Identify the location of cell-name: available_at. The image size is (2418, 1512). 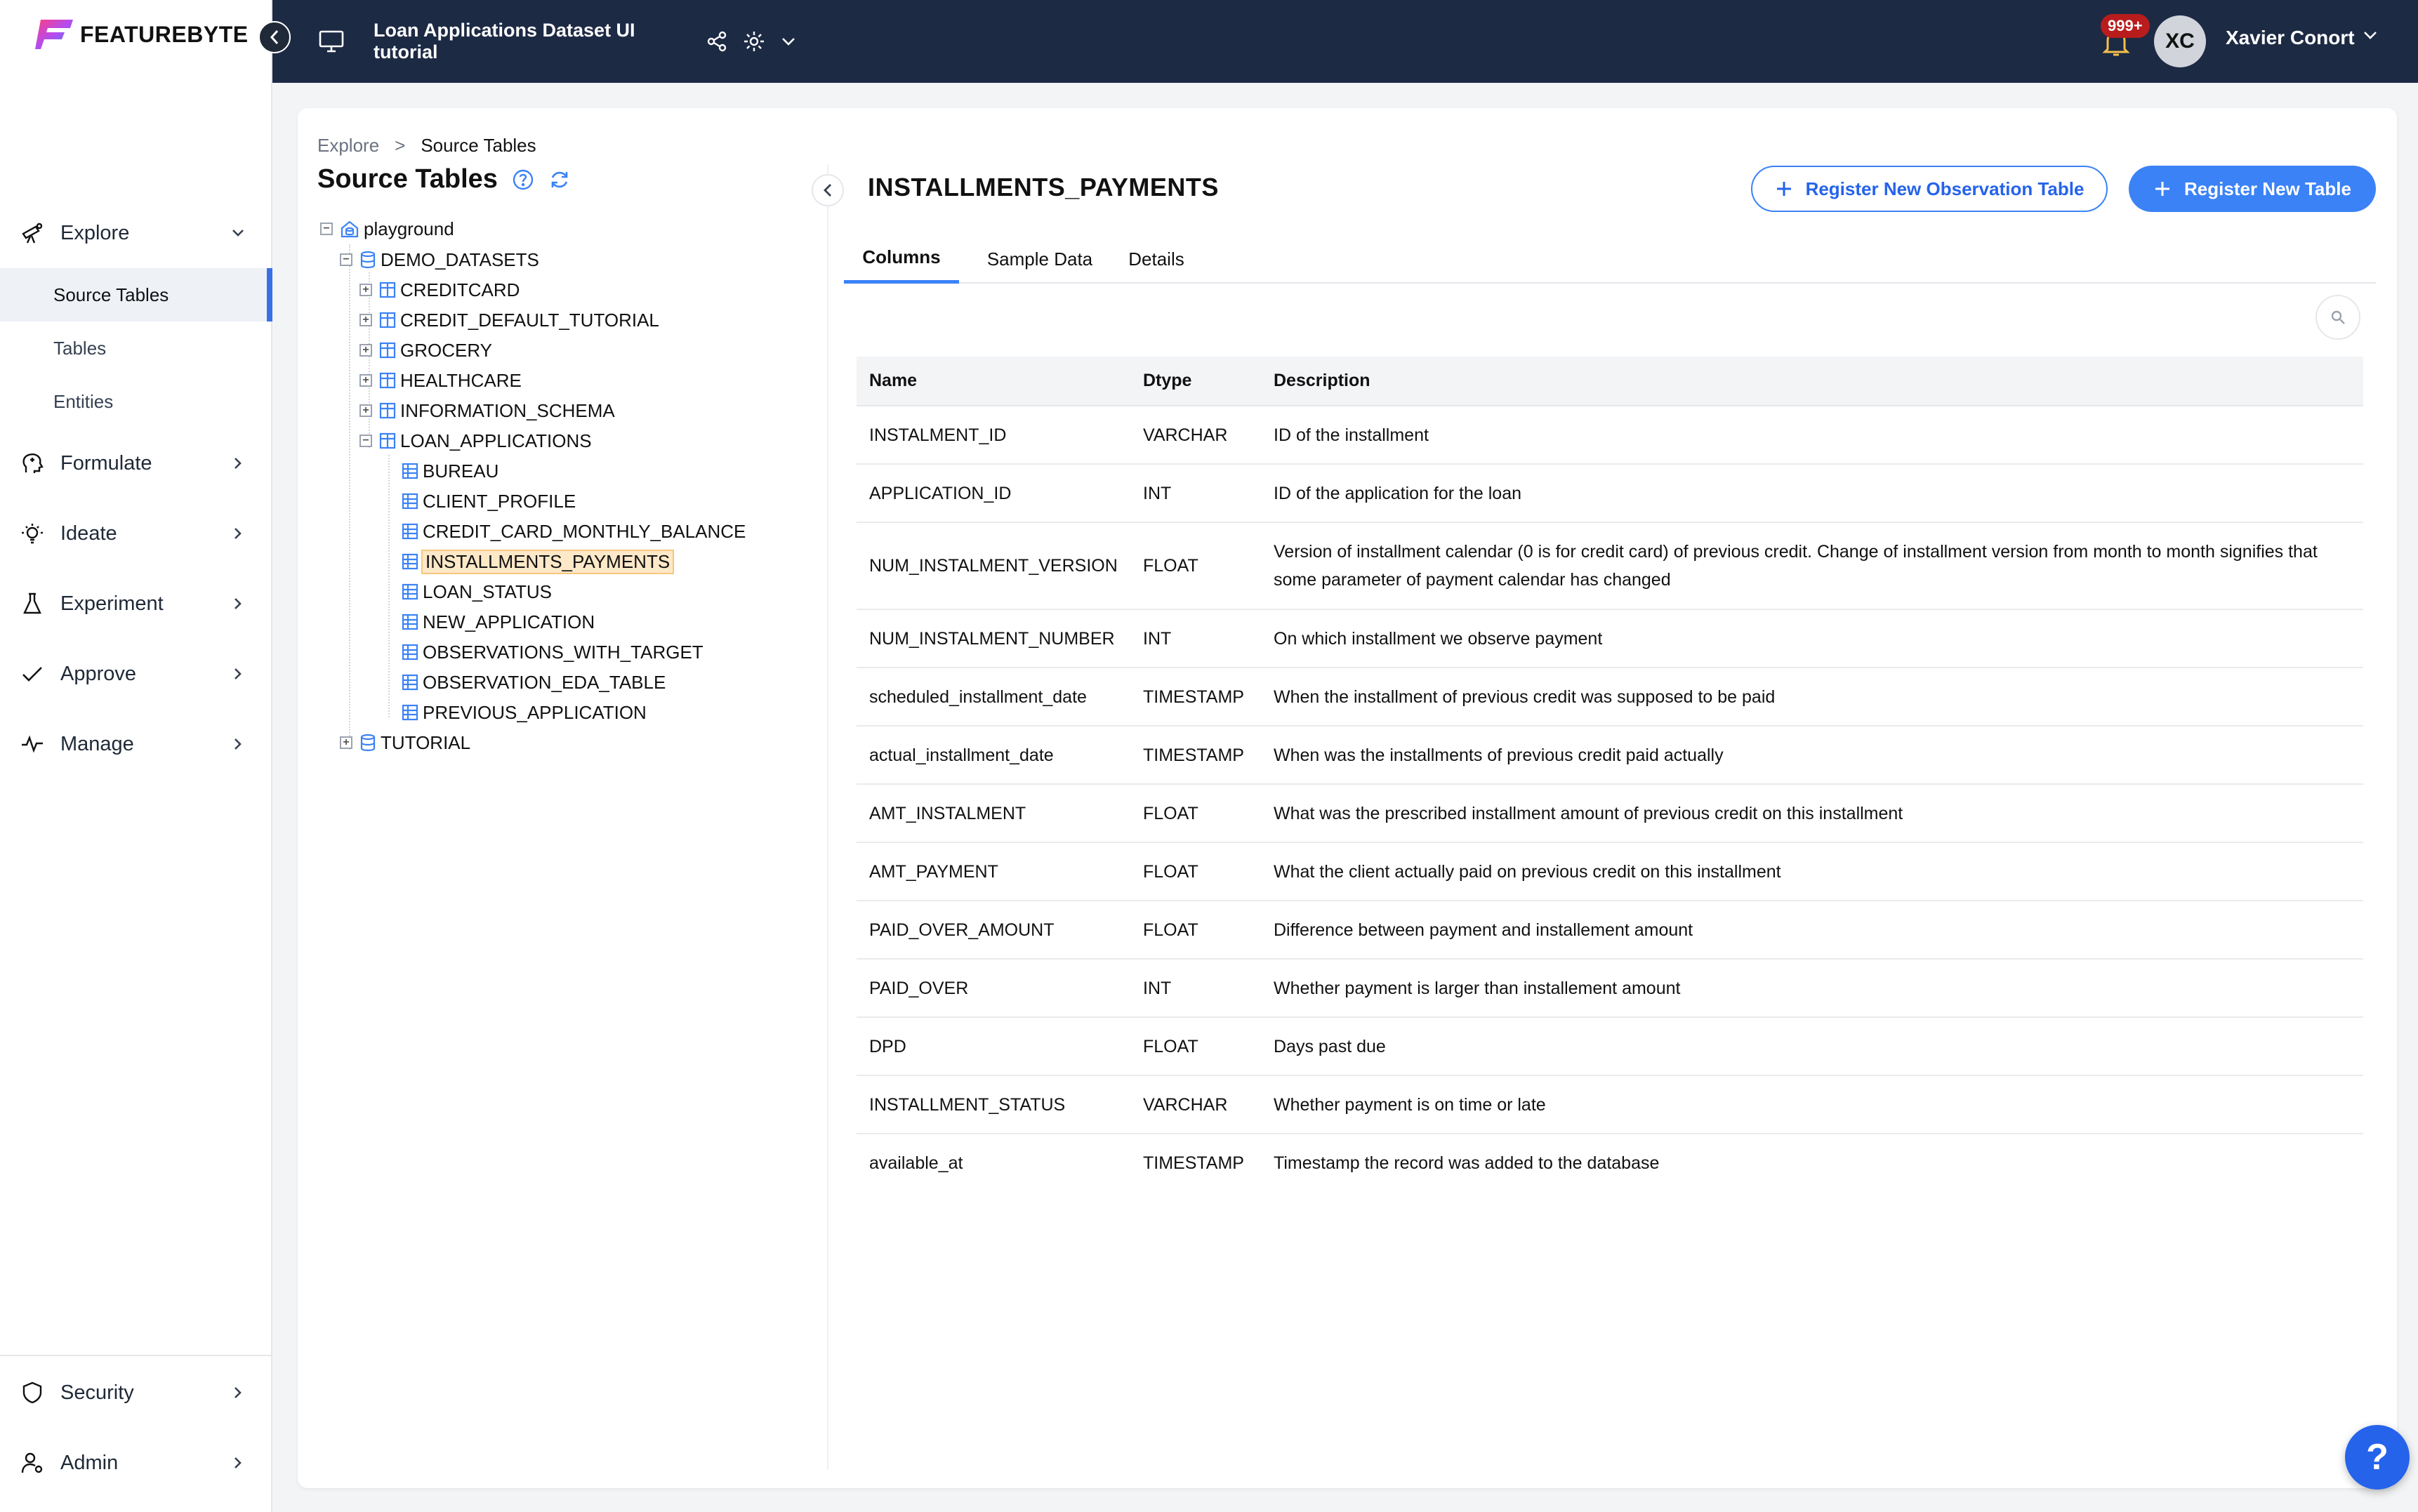
(916, 1163).